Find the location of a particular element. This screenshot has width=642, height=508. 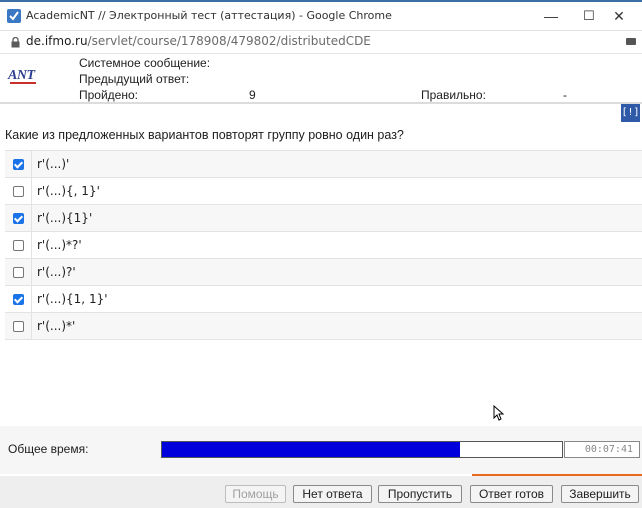

answer-option-text: r'(...)' is located at coordinates (53, 164).